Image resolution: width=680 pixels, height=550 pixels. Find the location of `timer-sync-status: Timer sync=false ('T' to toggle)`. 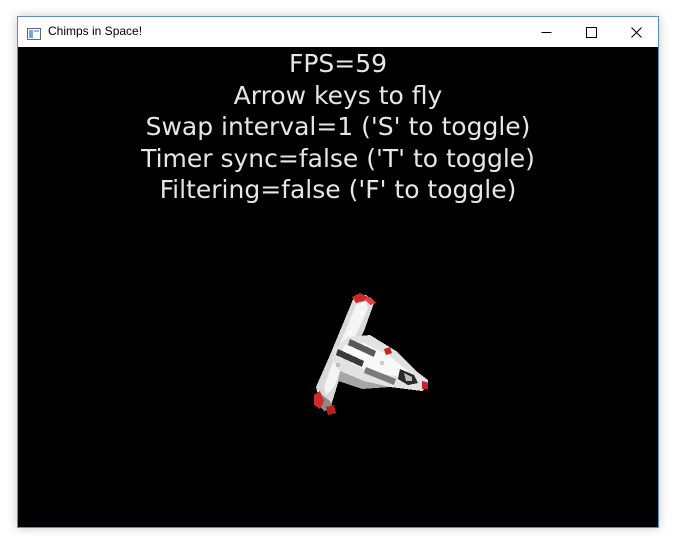

timer-sync-status: Timer sync=false ('T' to toggle) is located at coordinates (338, 158).